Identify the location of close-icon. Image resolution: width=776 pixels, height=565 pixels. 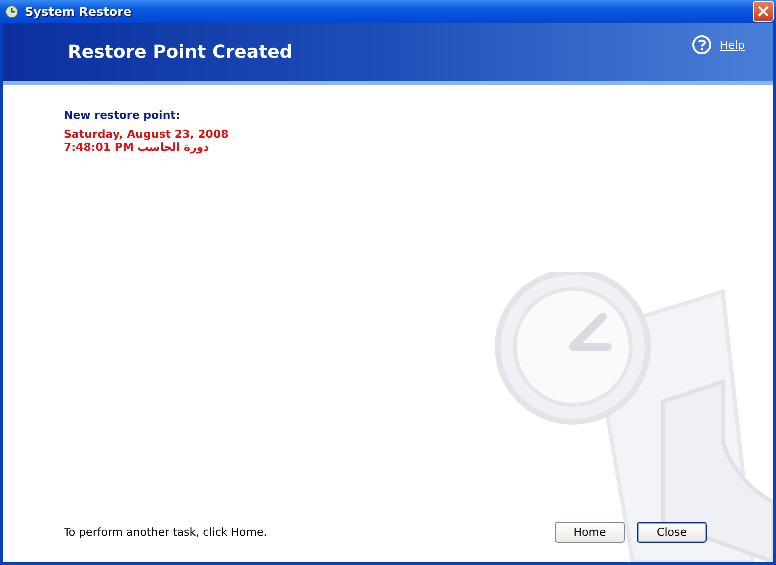
(763, 11).